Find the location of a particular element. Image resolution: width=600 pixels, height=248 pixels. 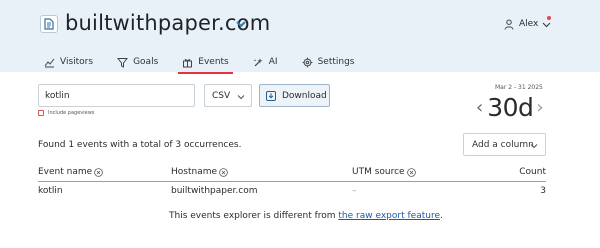

tab-visitors: Visitors is located at coordinates (68, 62).